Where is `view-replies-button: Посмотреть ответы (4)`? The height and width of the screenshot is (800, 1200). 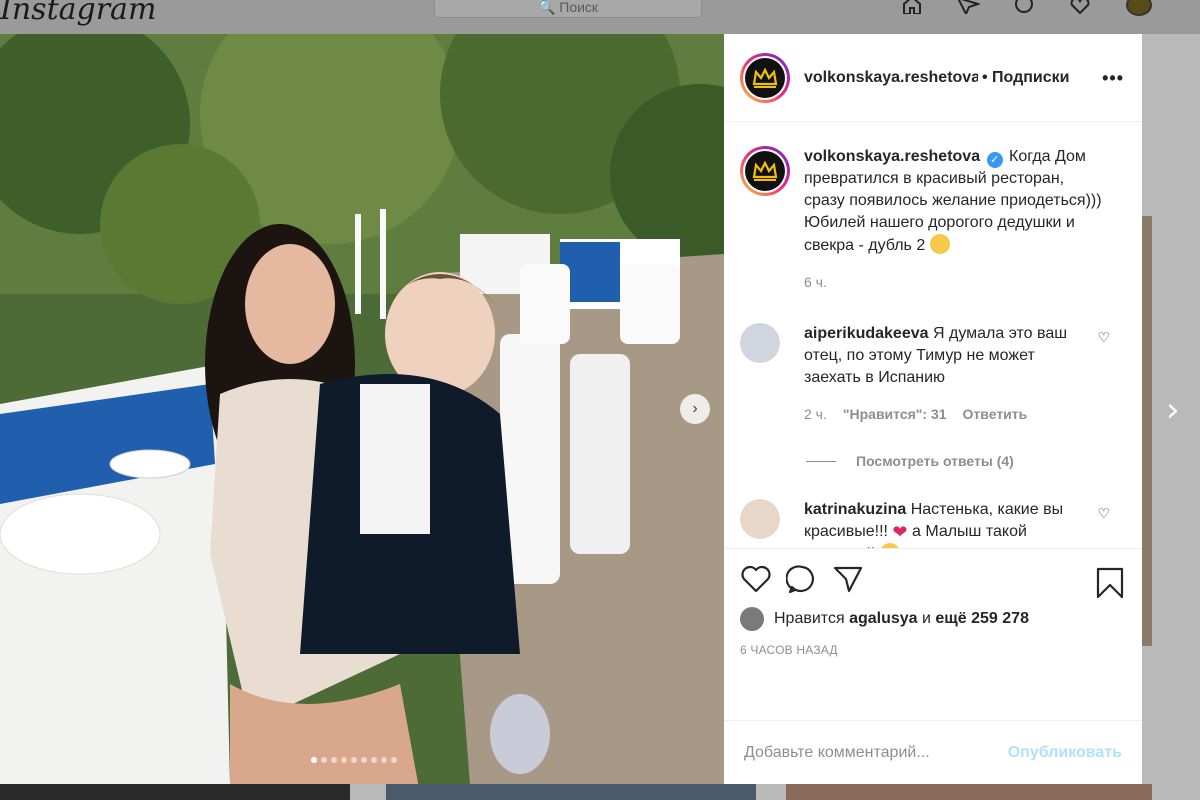 view-replies-button: Посмотреть ответы (4) is located at coordinates (966, 461).